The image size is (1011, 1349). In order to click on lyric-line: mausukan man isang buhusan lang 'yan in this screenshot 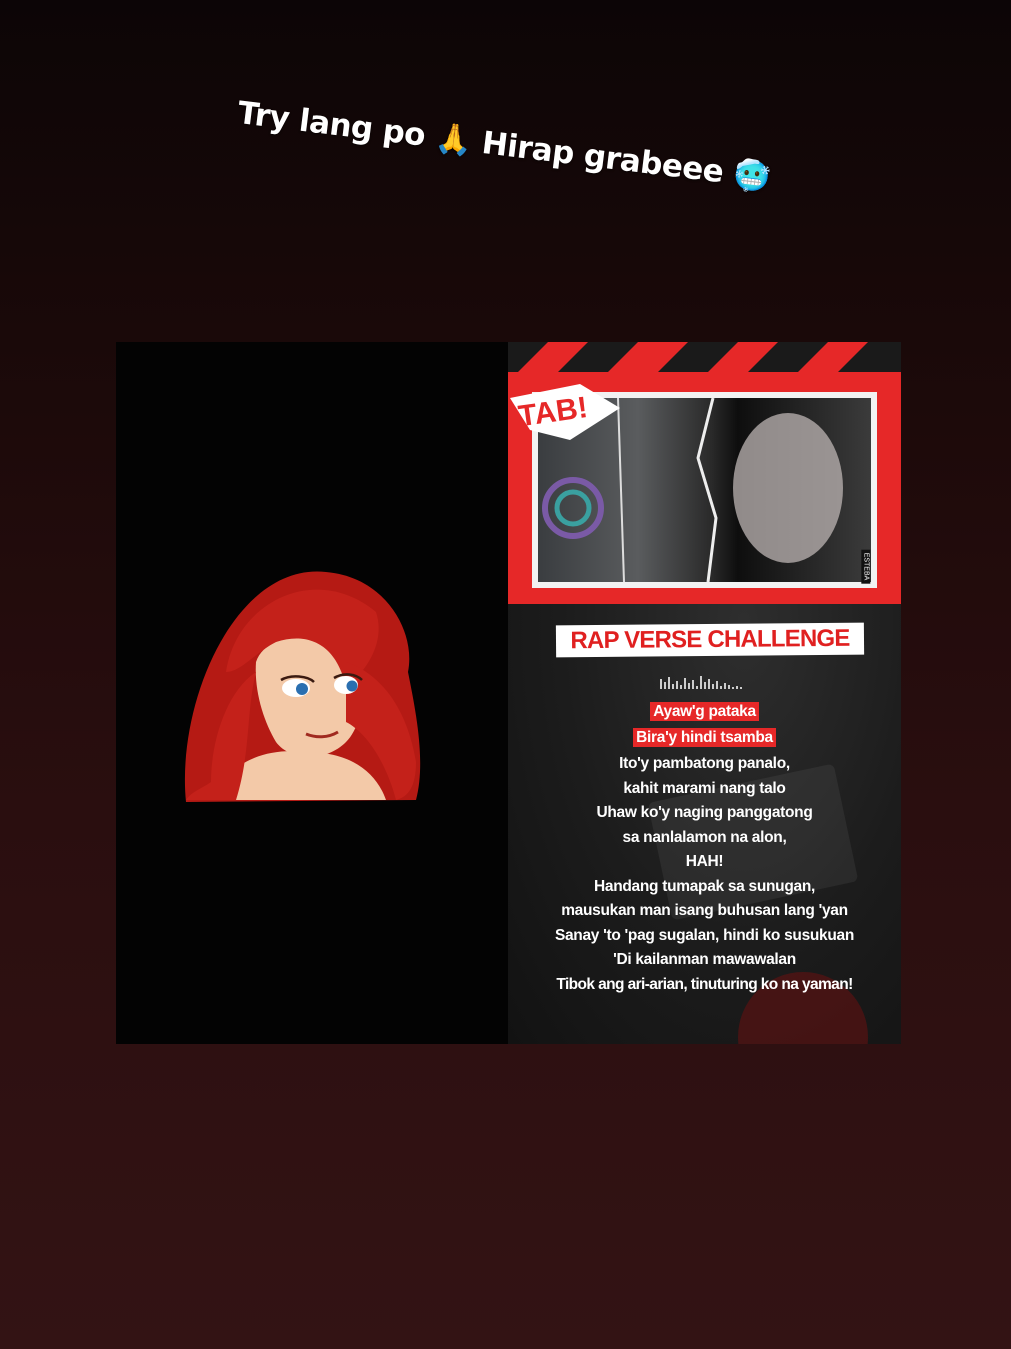, I will do `click(704, 910)`.